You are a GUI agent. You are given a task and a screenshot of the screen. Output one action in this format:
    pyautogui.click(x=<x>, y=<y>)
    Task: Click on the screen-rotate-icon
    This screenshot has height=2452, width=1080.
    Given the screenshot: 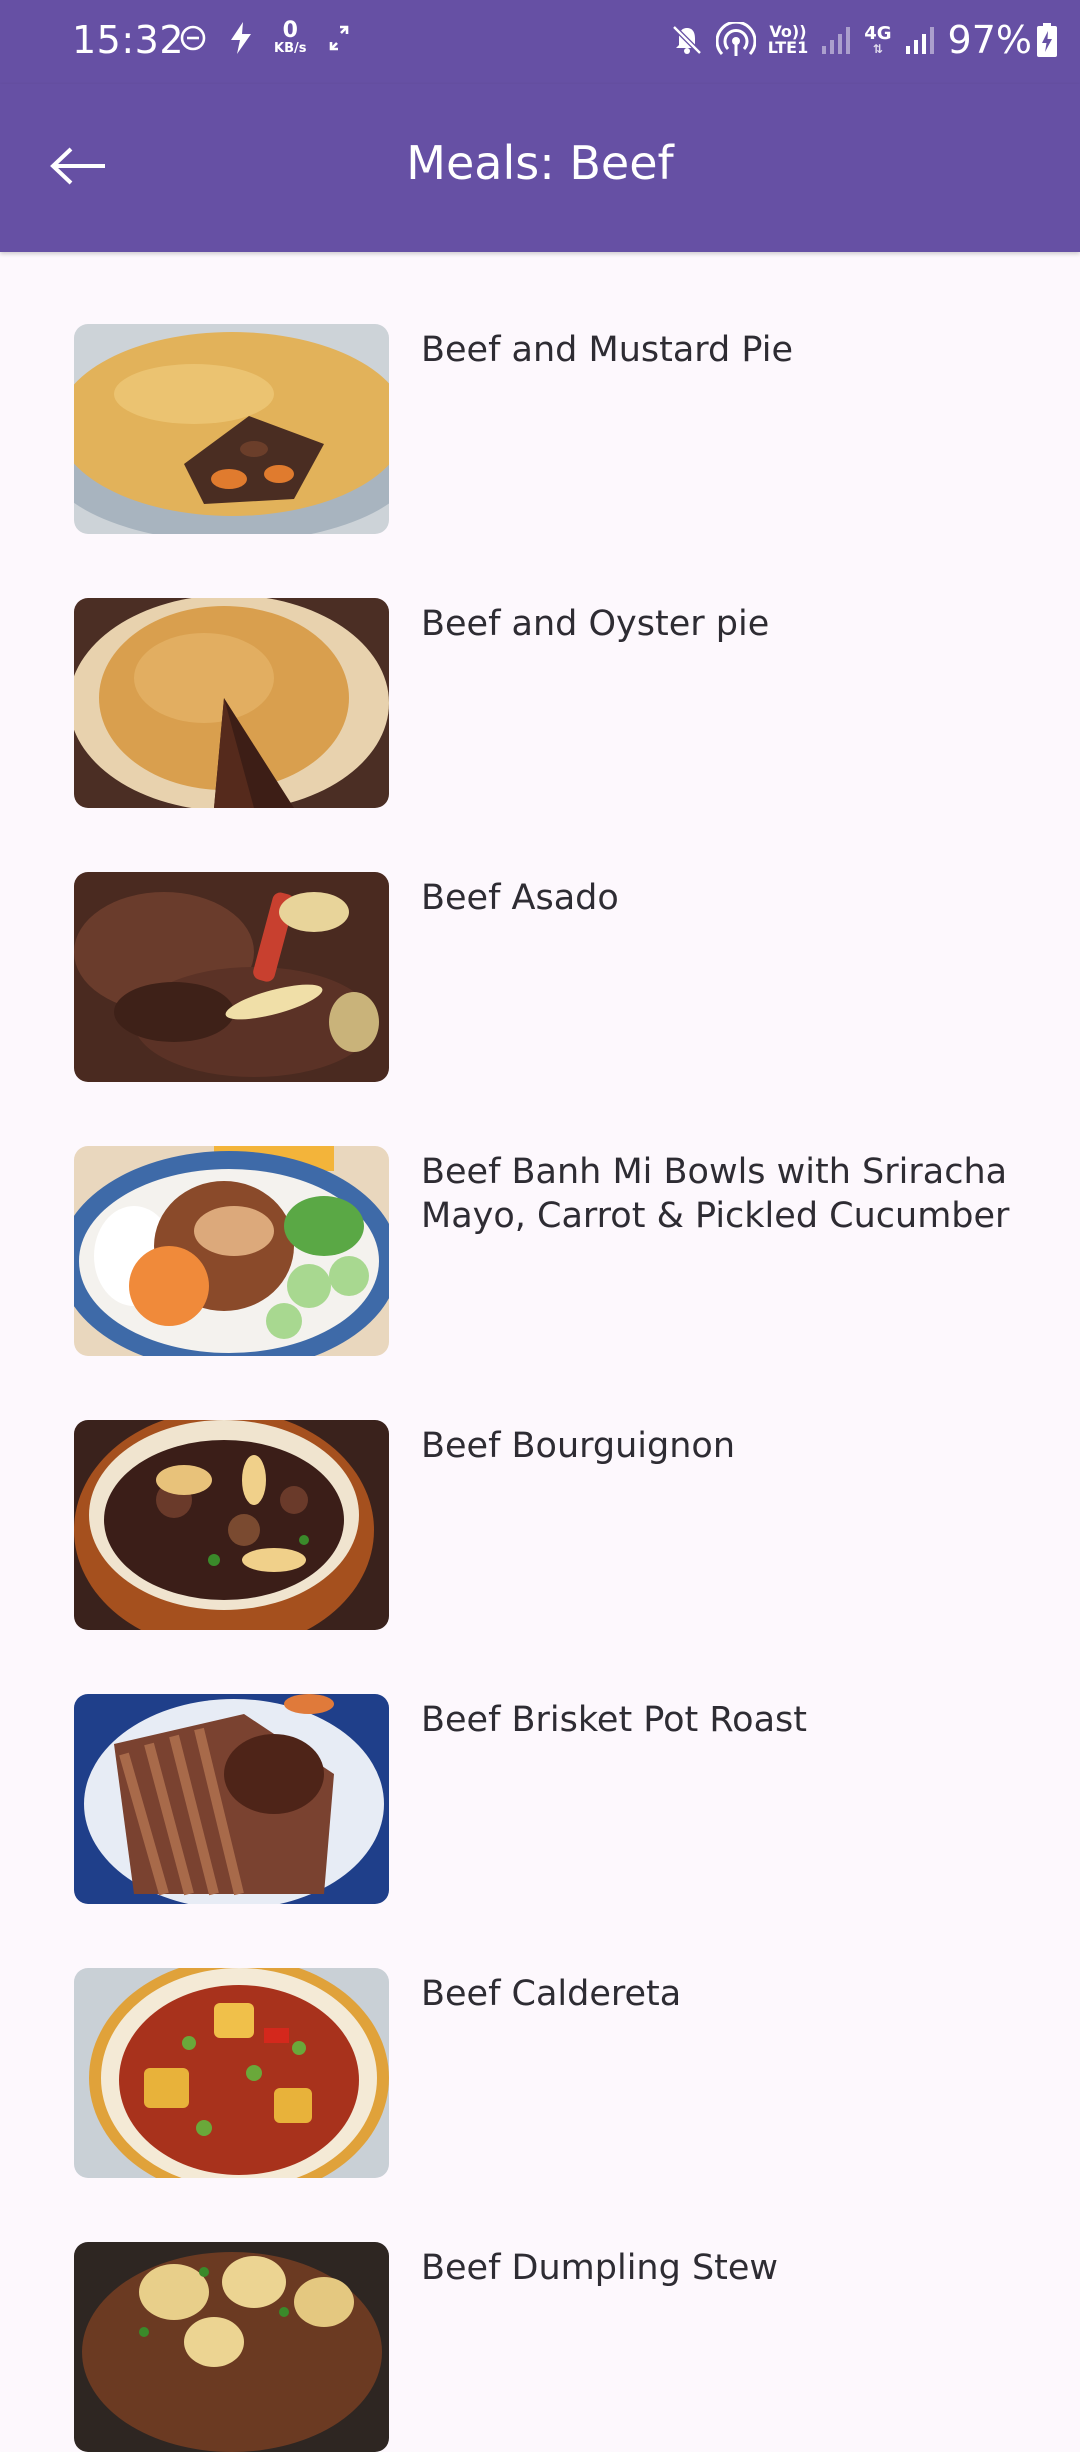 What is the action you would take?
    pyautogui.click(x=339, y=38)
    